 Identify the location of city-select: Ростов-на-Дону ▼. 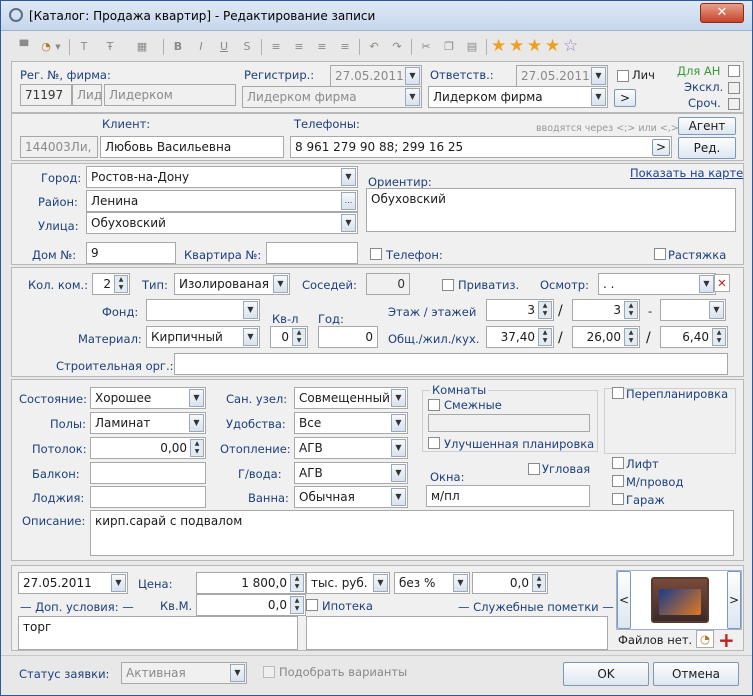
(222, 177).